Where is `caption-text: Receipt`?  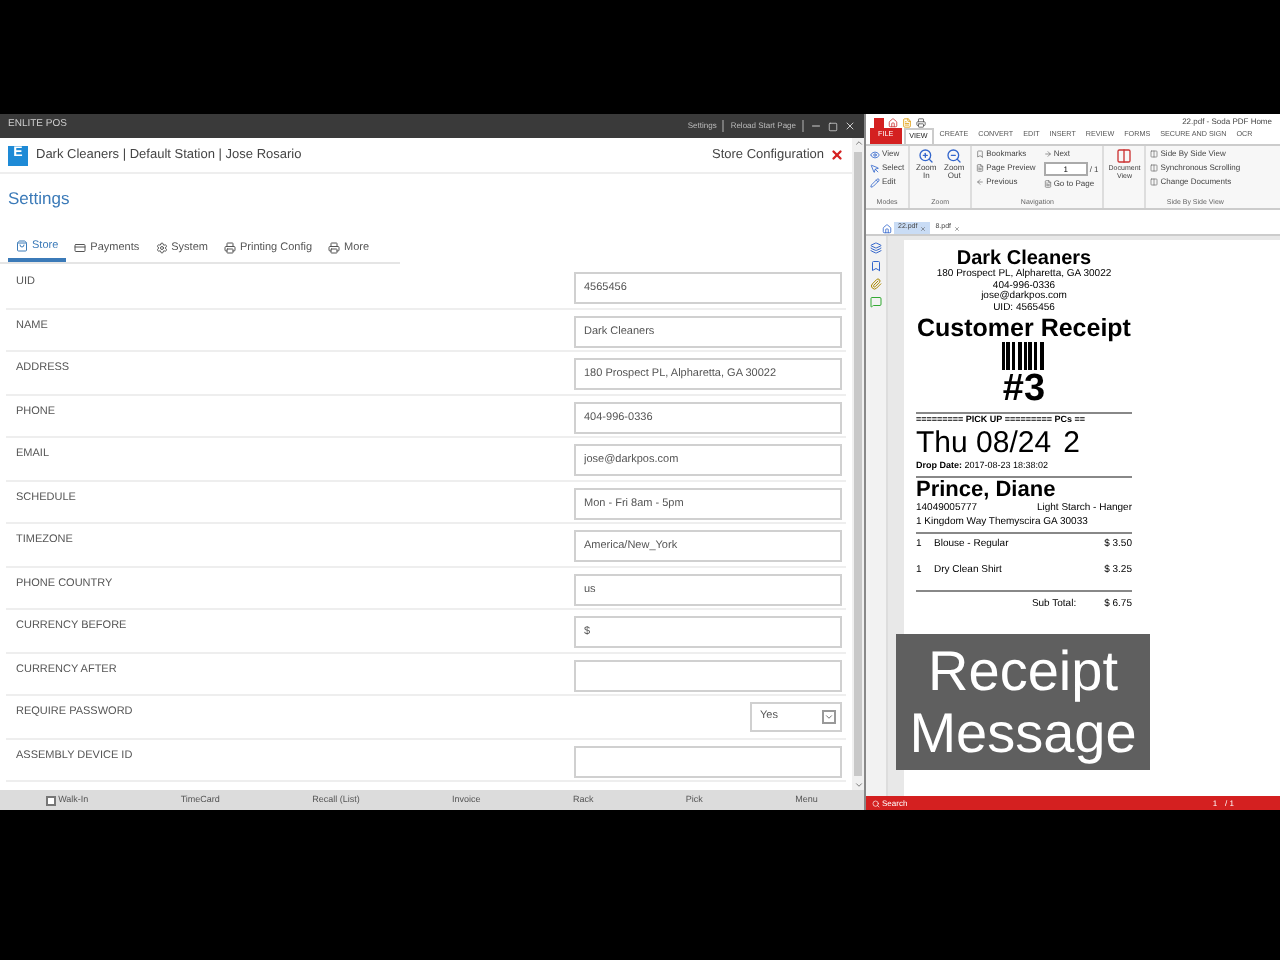
caption-text: Receipt is located at coordinates (1023, 671).